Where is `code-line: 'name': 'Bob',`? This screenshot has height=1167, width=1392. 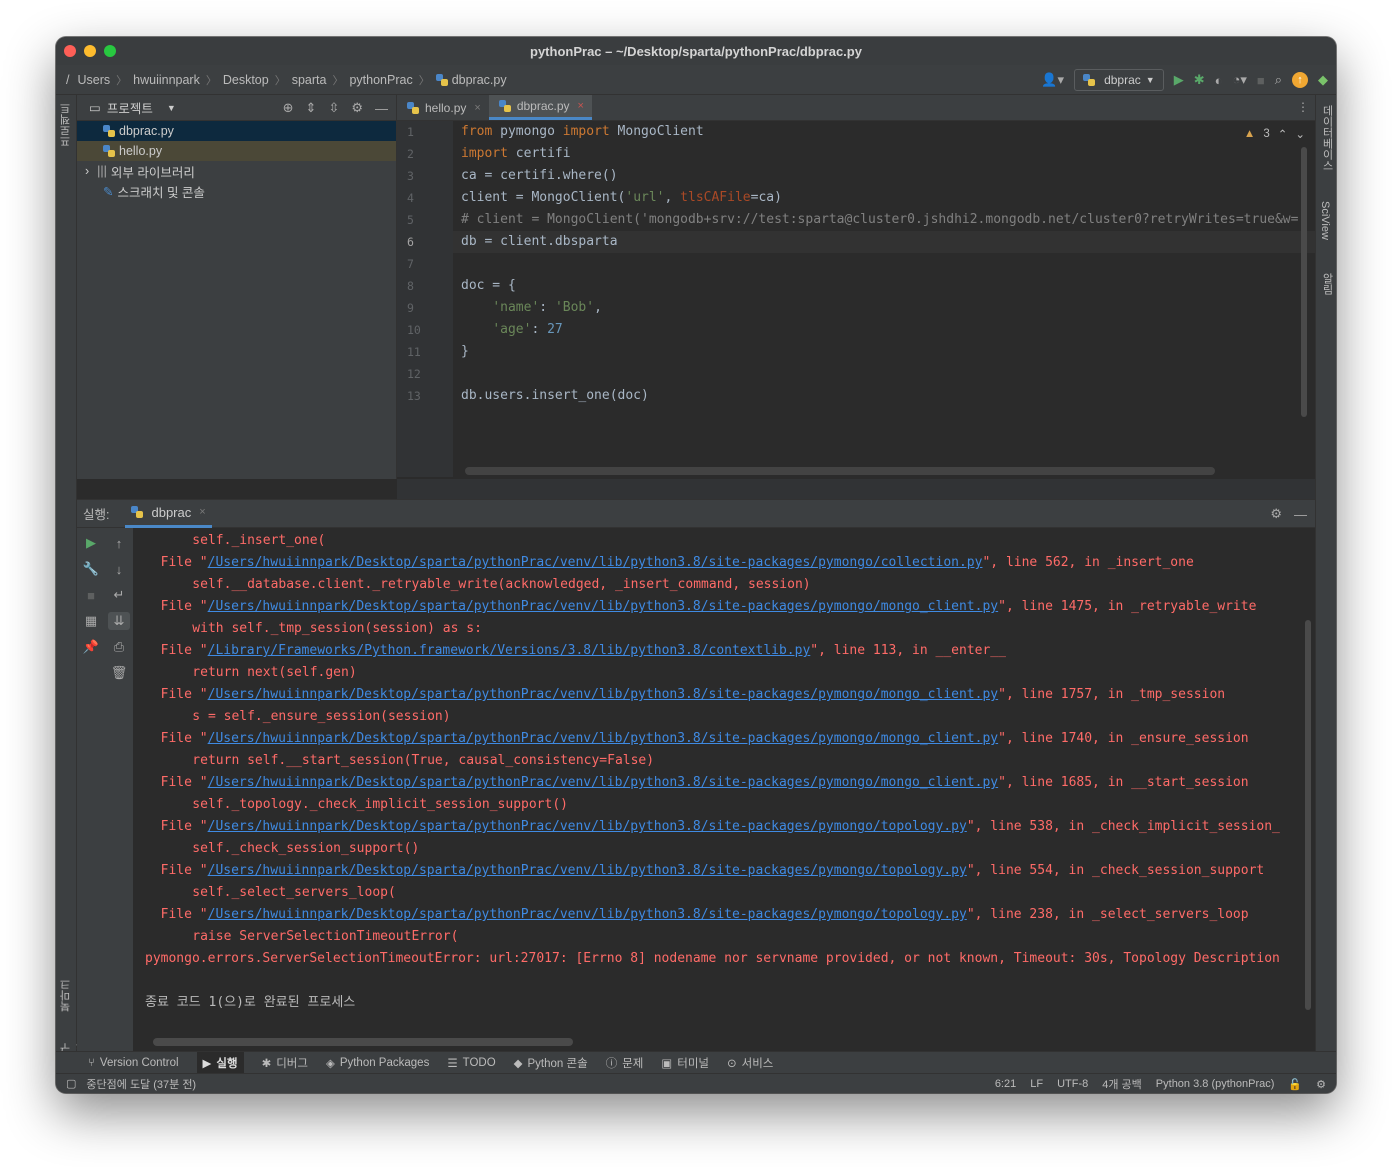 code-line: 'name': 'Bob', is located at coordinates (884, 308).